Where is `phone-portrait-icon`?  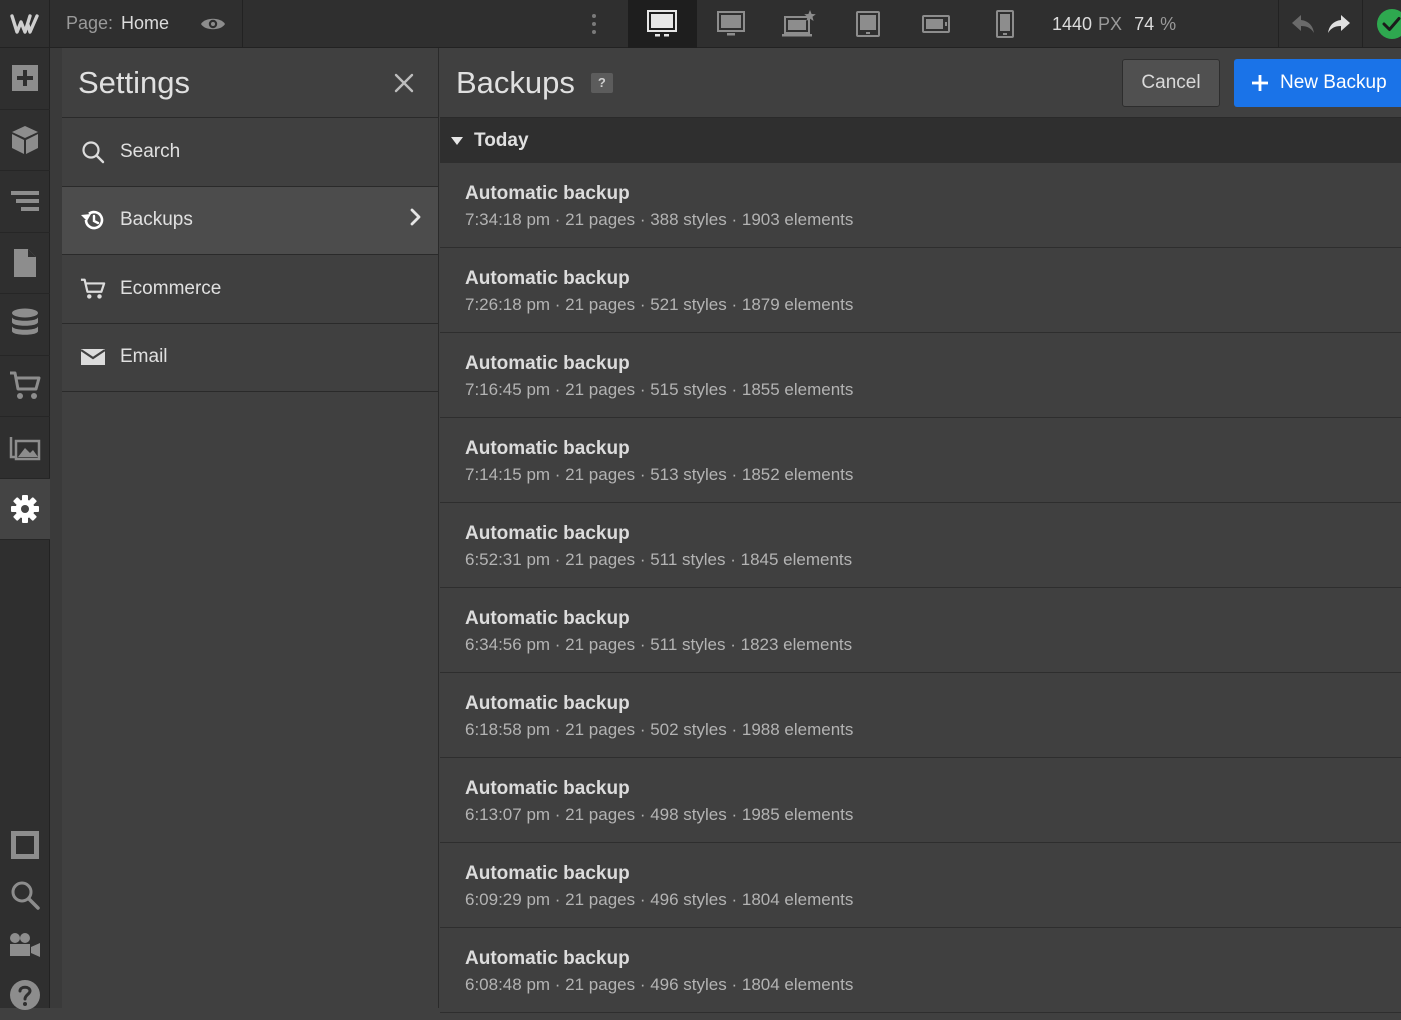 phone-portrait-icon is located at coordinates (1004, 24).